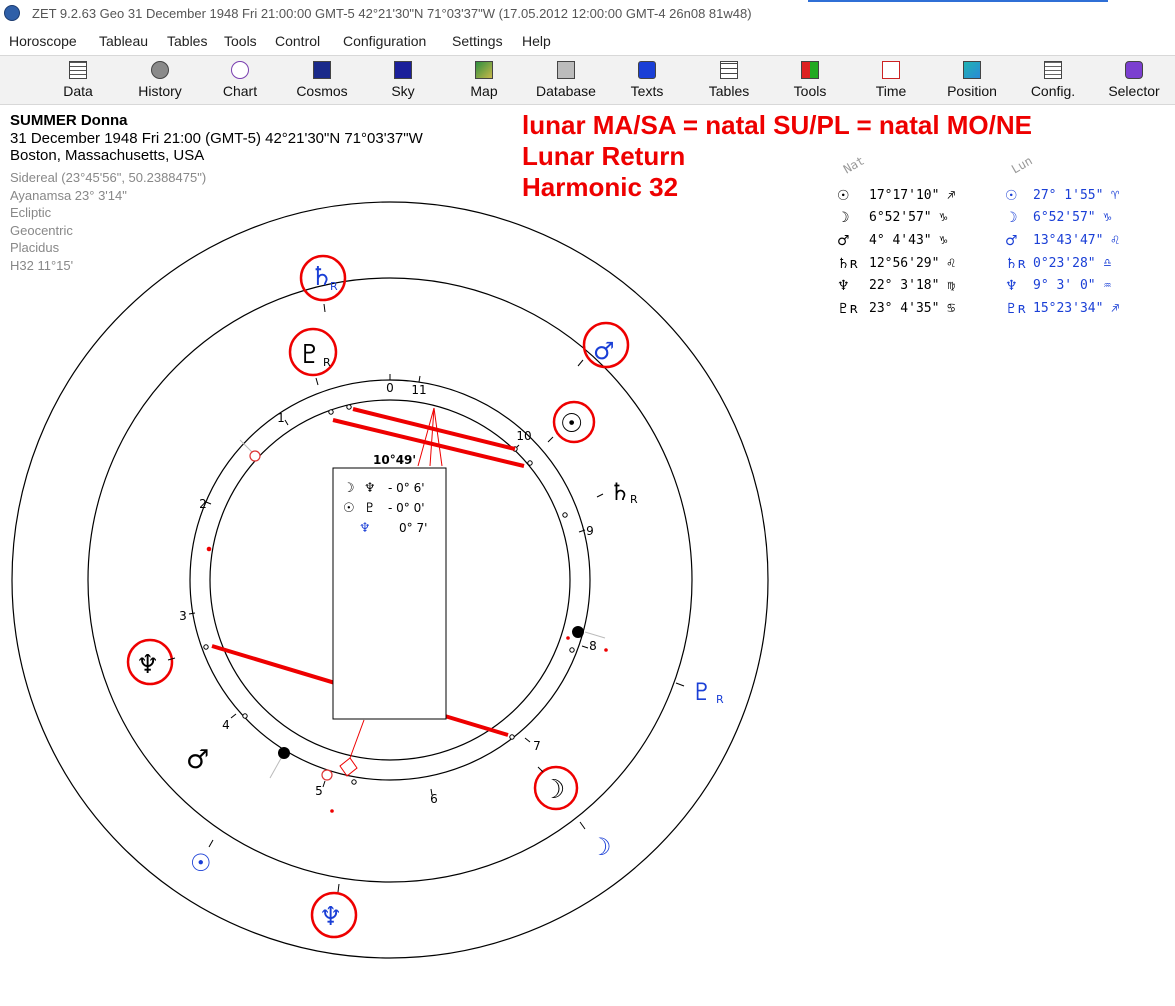  Describe the element at coordinates (78, 70) in the screenshot. I see `data-grid-icon` at that location.